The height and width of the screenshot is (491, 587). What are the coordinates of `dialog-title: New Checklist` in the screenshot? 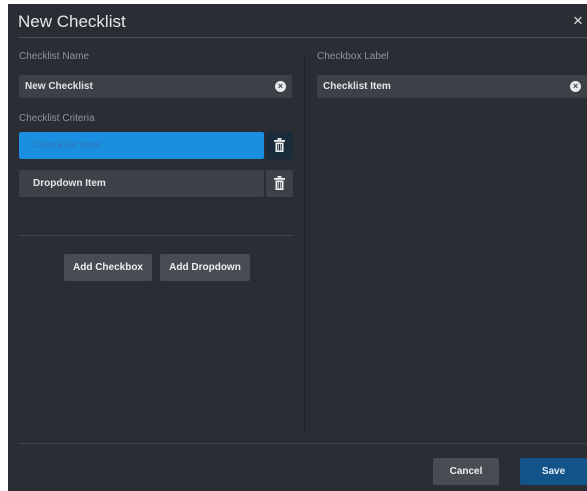 It's located at (72, 21).